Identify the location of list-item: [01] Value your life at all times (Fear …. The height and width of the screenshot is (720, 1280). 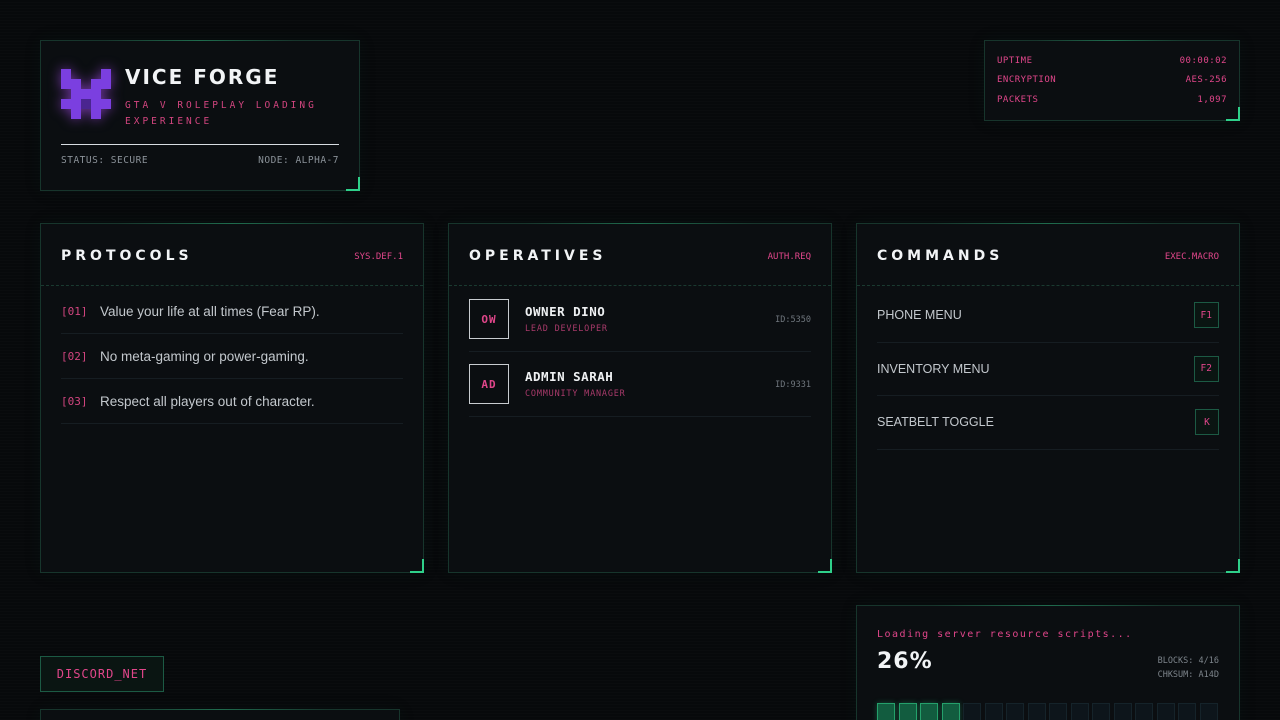
(232, 311).